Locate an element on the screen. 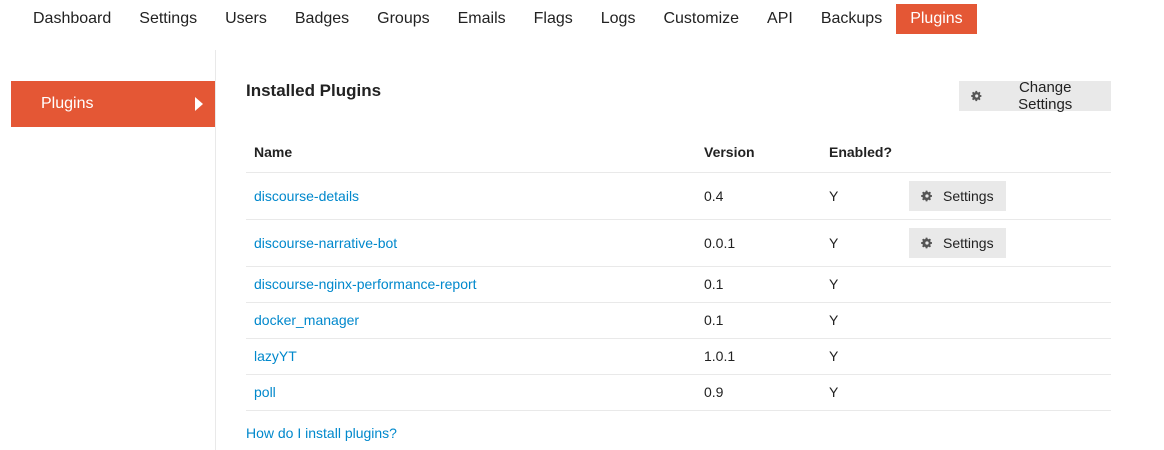  plugin-link: docker_manager is located at coordinates (306, 320).